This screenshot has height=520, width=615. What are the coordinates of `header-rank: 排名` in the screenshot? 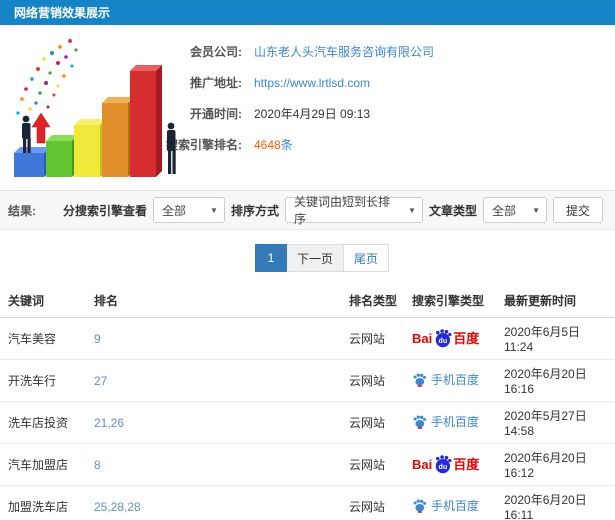 It's located at (217, 301).